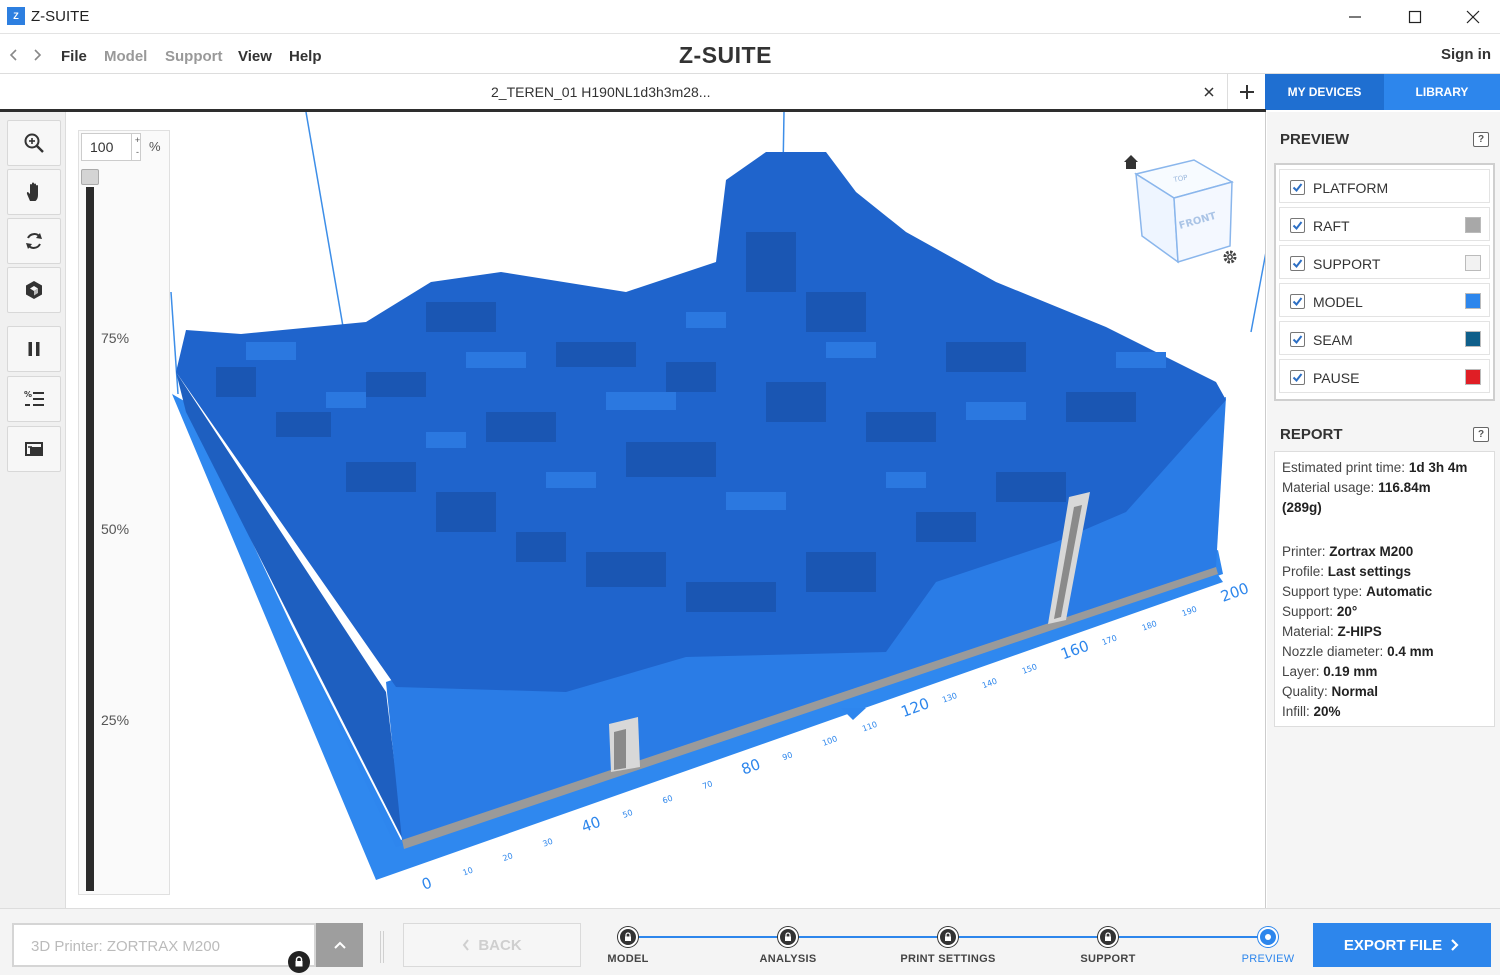 The image size is (1500, 975). I want to click on view-cube-graphic: TOP FRONT, so click(1181, 211).